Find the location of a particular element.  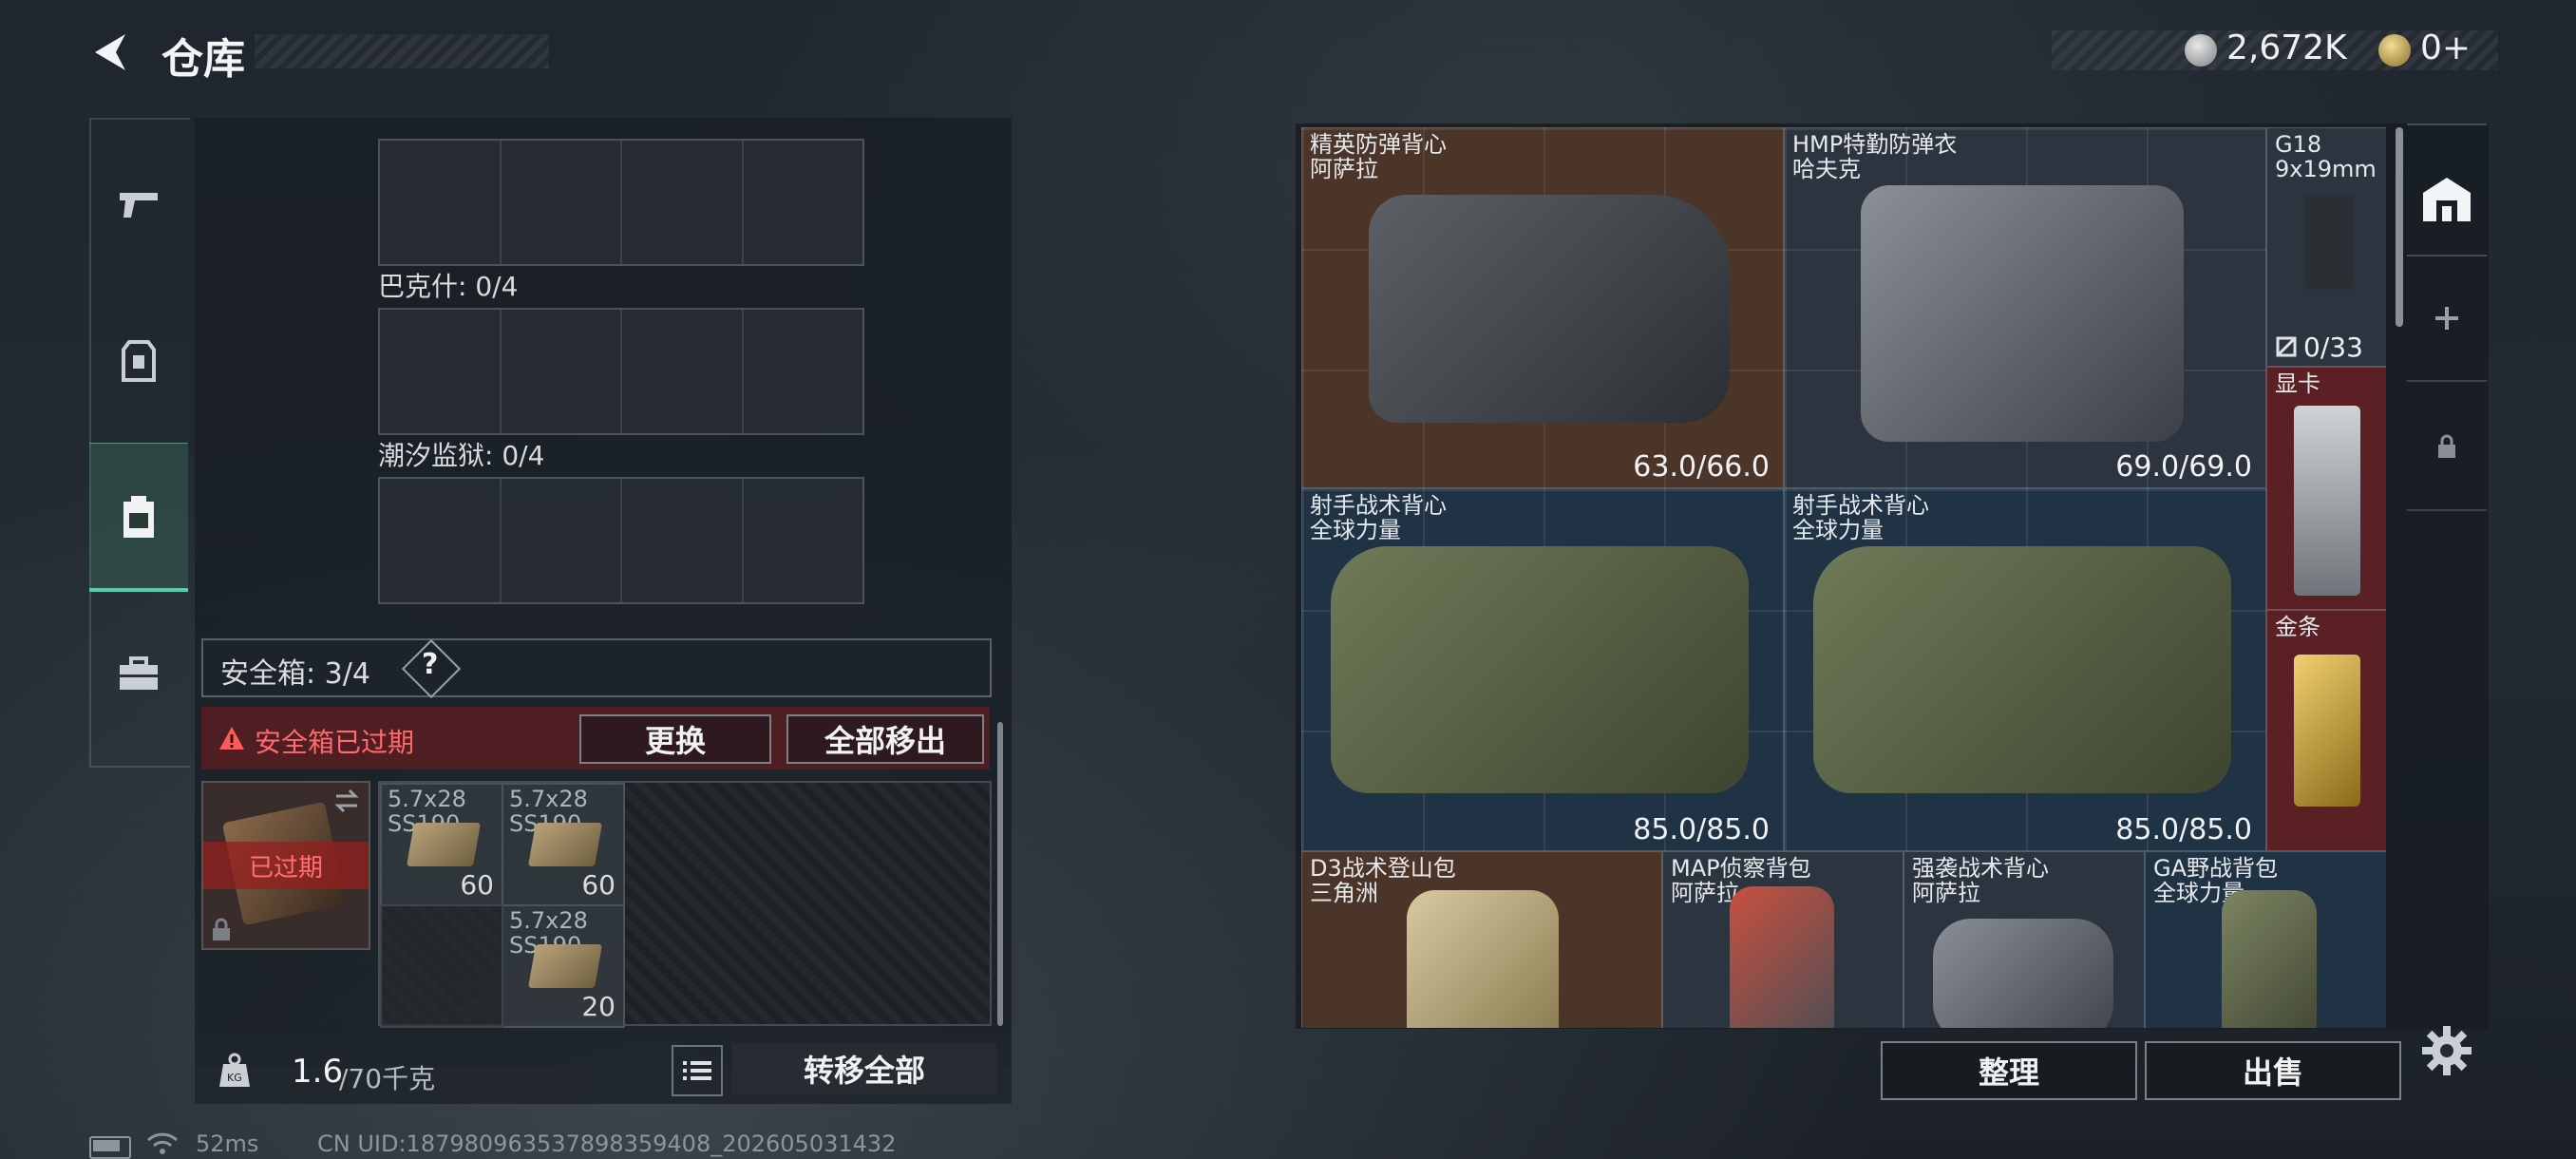

inventory-item-g18: G18 9x19mm 0/33 is located at coordinates (2326, 247).